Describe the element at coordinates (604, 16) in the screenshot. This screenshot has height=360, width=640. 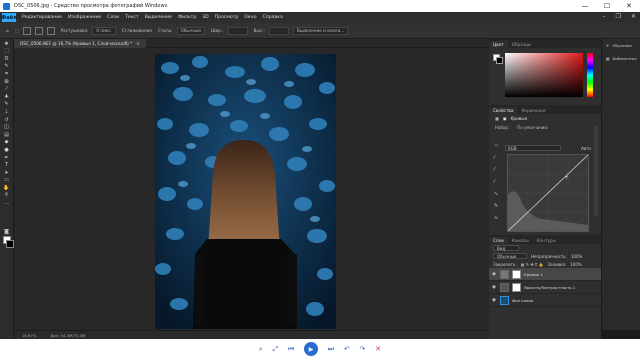
I see `ps-minimize-icon: –` at that location.